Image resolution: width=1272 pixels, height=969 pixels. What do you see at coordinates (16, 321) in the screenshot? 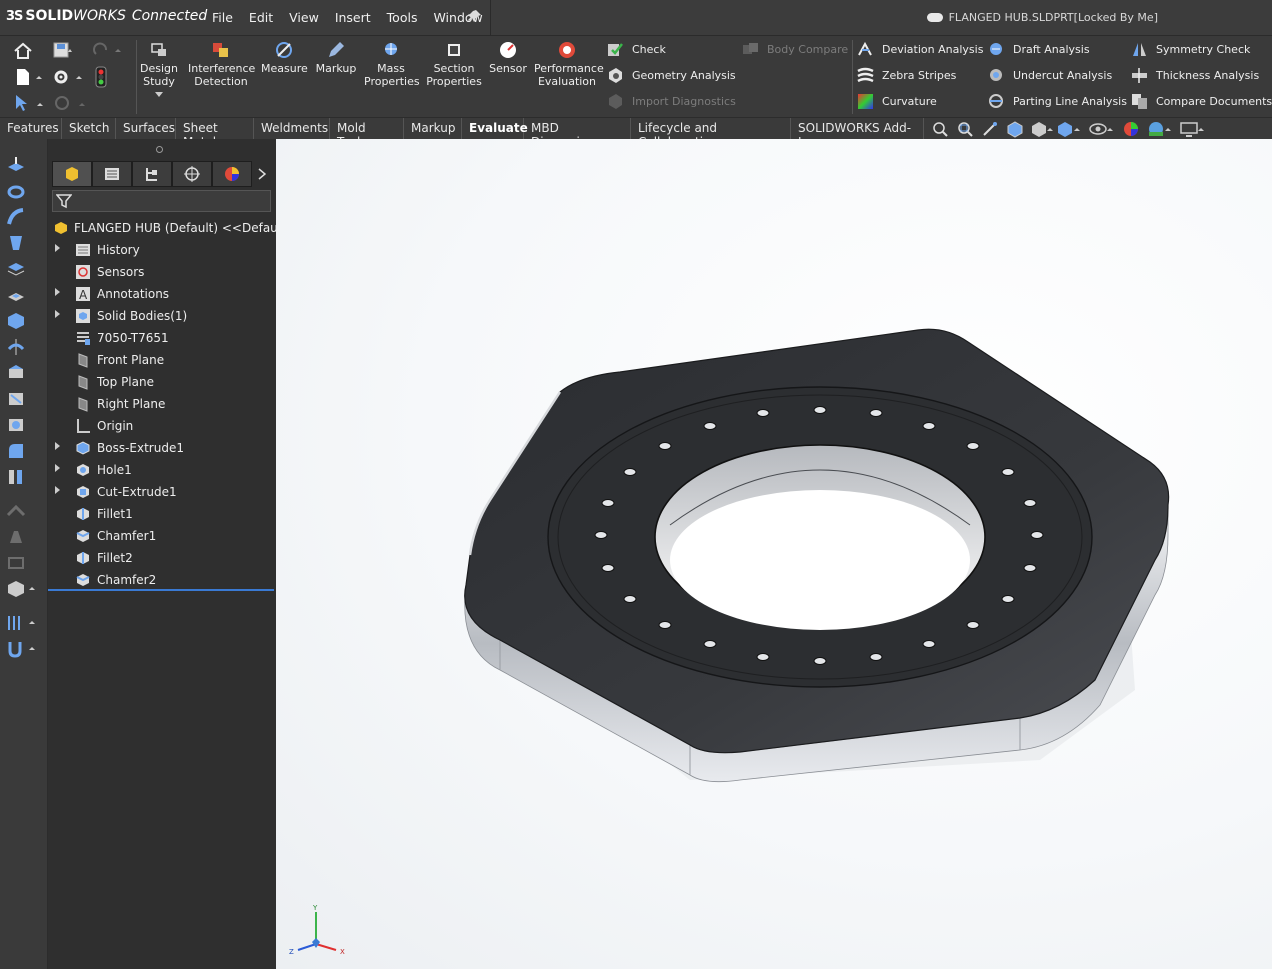
I see `hole-wizard-icon` at bounding box center [16, 321].